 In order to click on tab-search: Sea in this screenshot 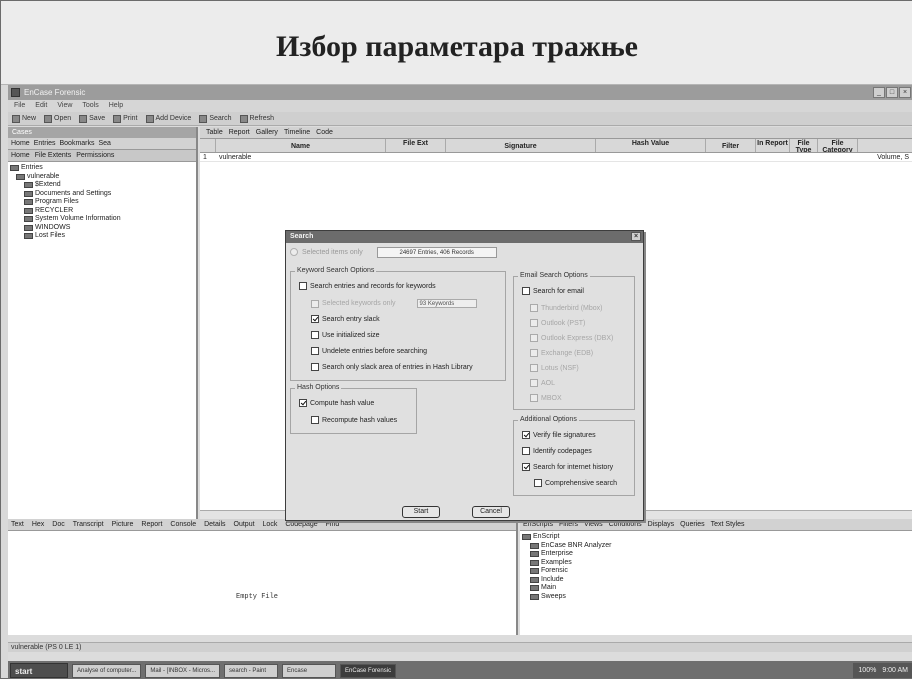, I will do `click(105, 143)`.